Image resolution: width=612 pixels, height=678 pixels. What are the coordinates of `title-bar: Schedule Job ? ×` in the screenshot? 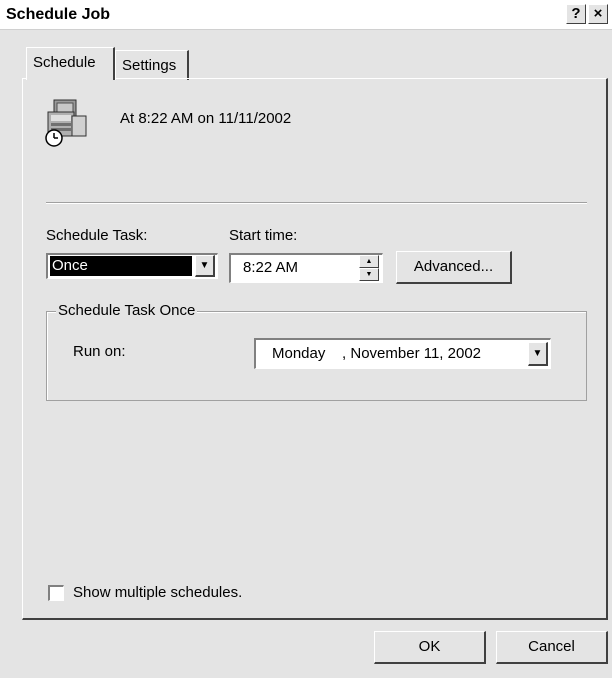 It's located at (306, 15).